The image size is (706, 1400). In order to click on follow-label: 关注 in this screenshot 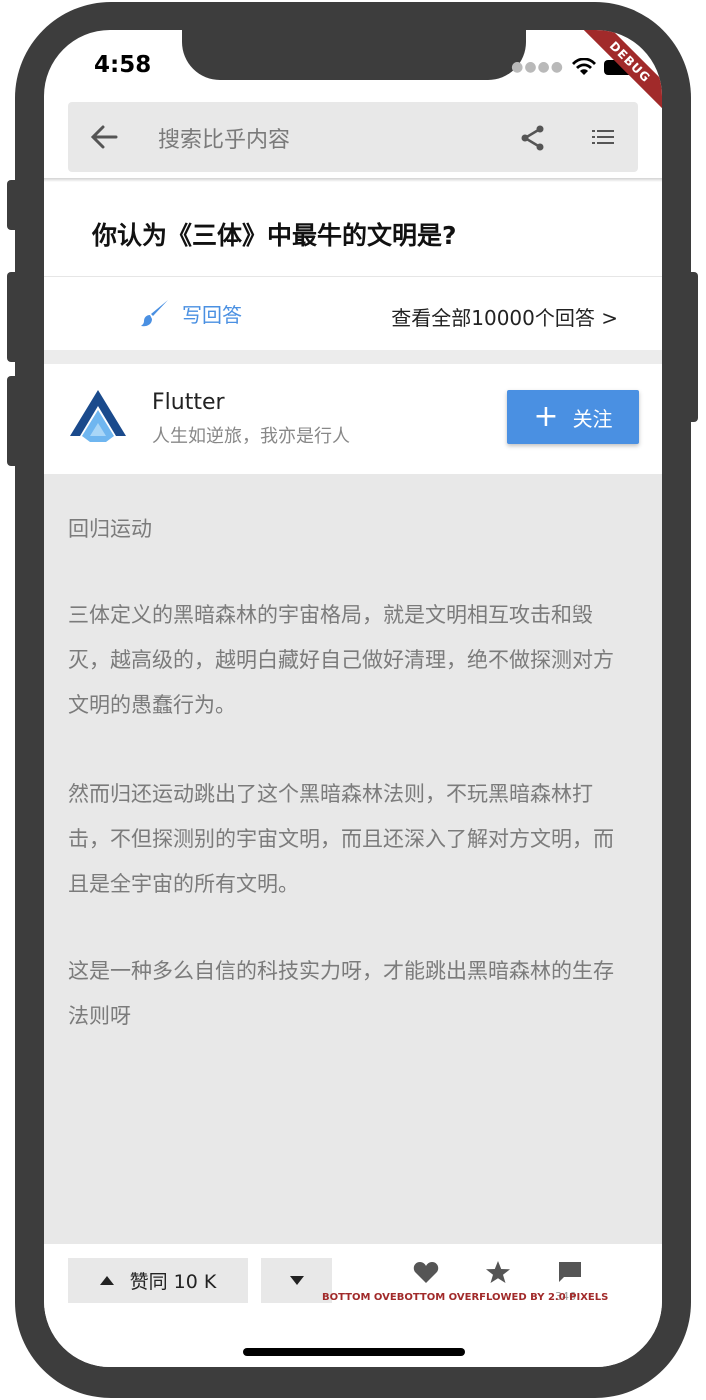, I will do `click(592, 418)`.